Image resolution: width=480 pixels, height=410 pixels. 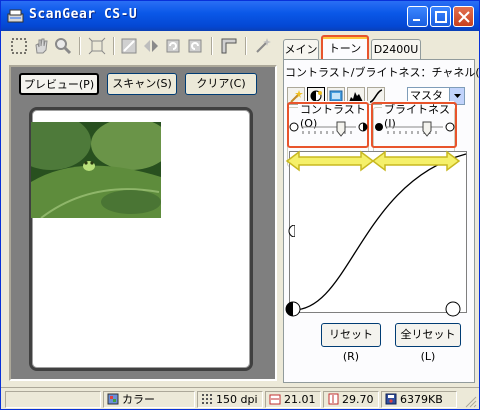 What do you see at coordinates (470, 401) in the screenshot?
I see `resize-grip-icon` at bounding box center [470, 401].